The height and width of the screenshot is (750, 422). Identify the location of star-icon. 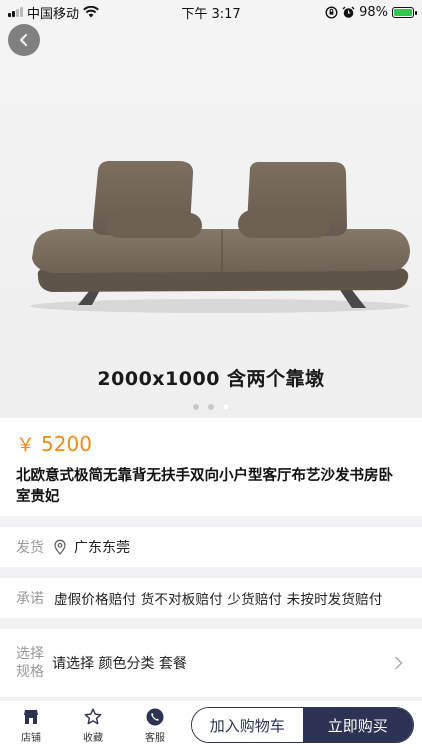
(93, 716).